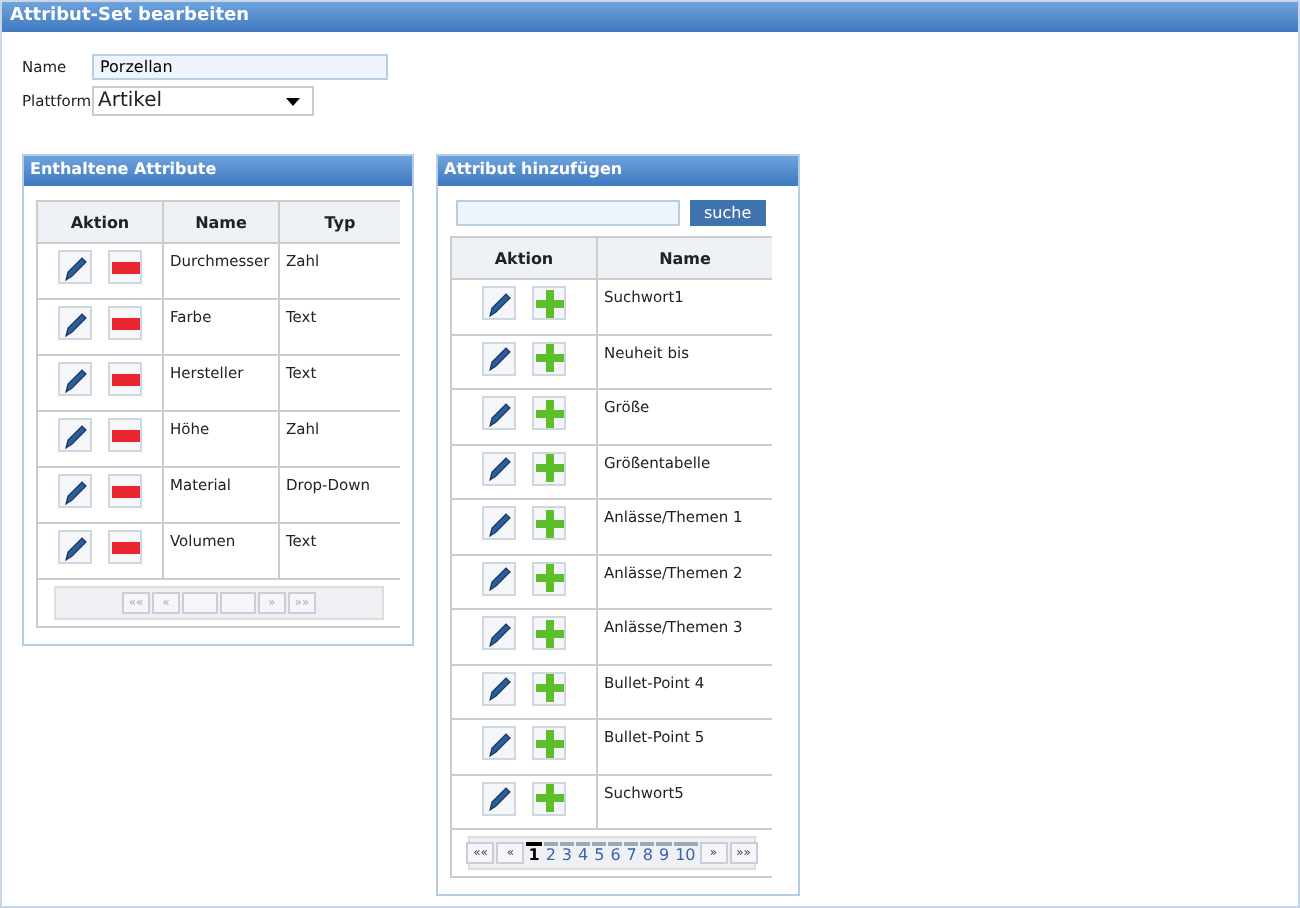 This screenshot has width=1300, height=908. What do you see at coordinates (615, 853) in the screenshot?
I see `page-link: 6` at bounding box center [615, 853].